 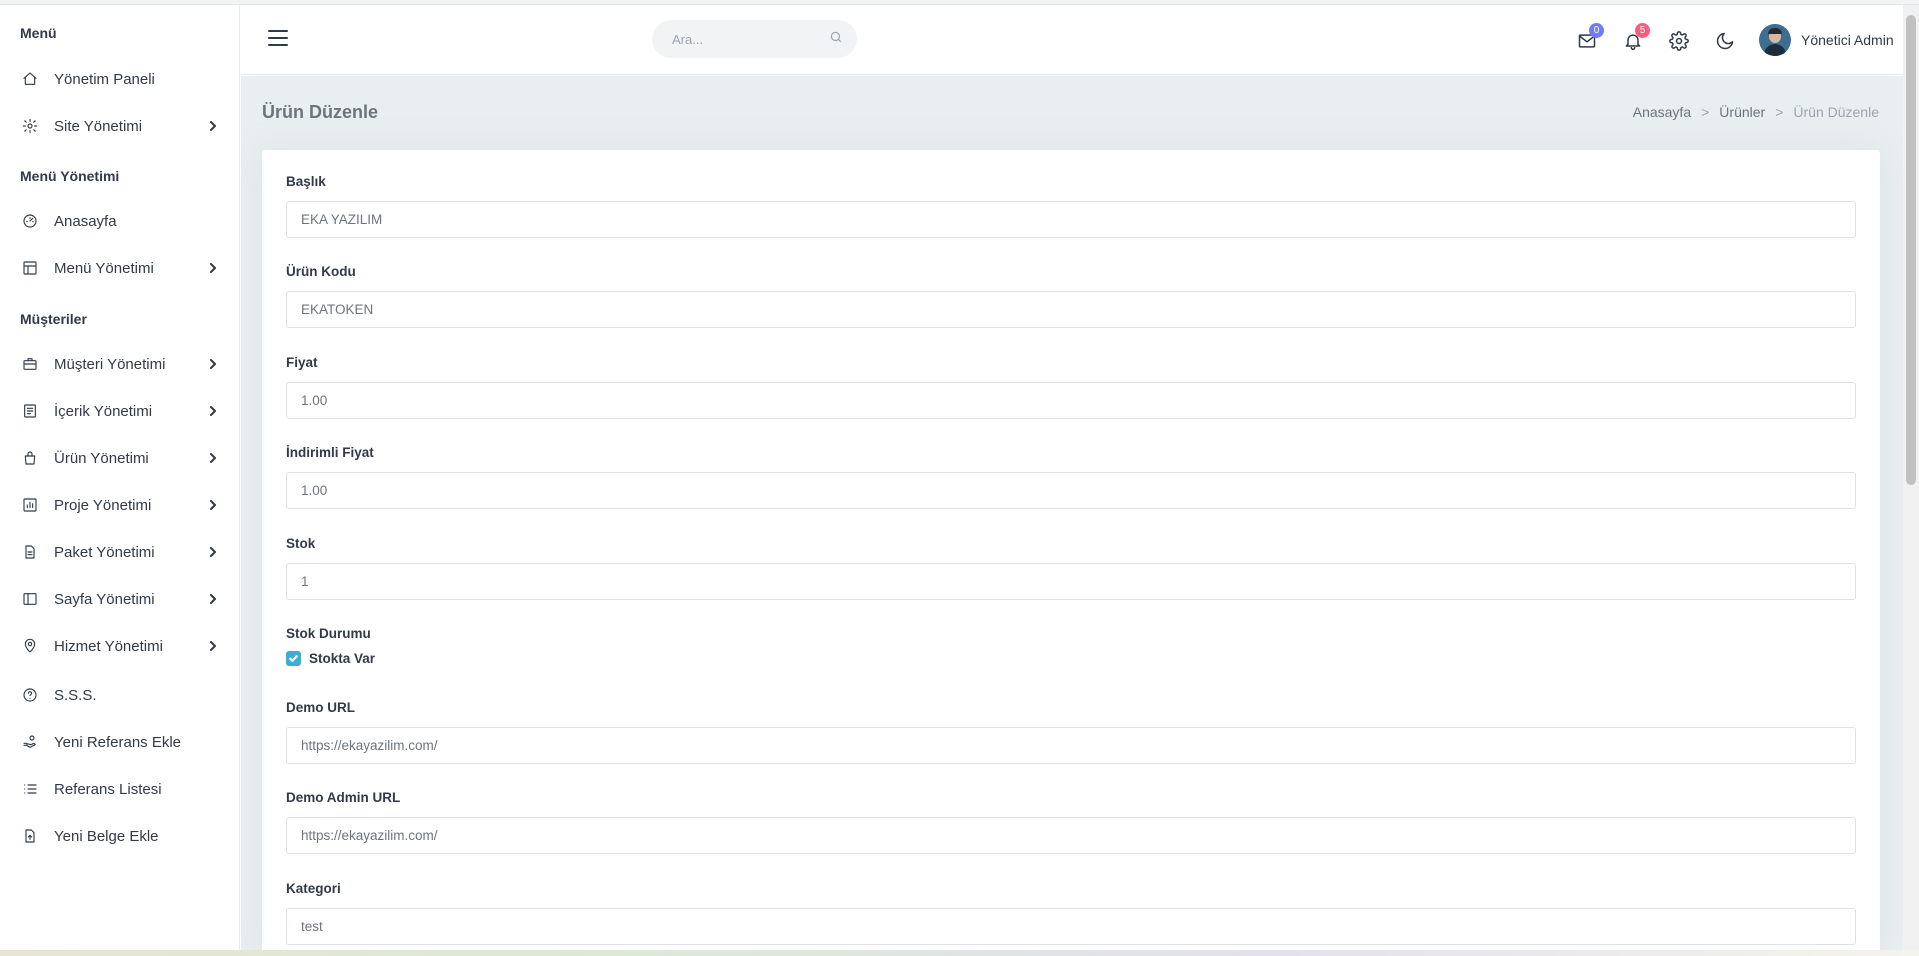 I want to click on fiyat-label: Fiyat, so click(x=302, y=362).